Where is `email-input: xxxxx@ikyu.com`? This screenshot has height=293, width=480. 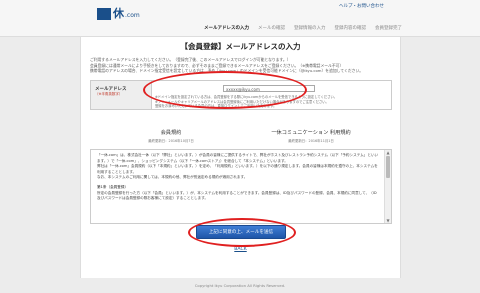
email-input: xxxxx@ikyu.com is located at coordinates (269, 88).